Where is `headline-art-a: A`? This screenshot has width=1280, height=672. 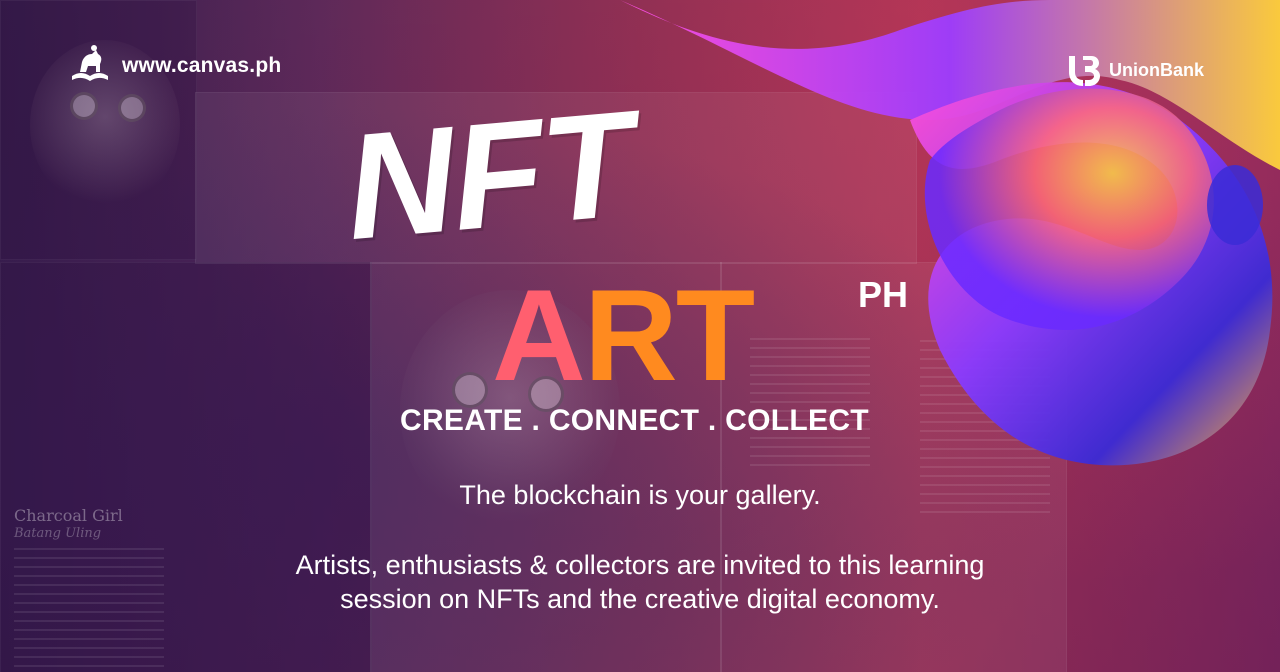 headline-art-a: A is located at coordinates (539, 335).